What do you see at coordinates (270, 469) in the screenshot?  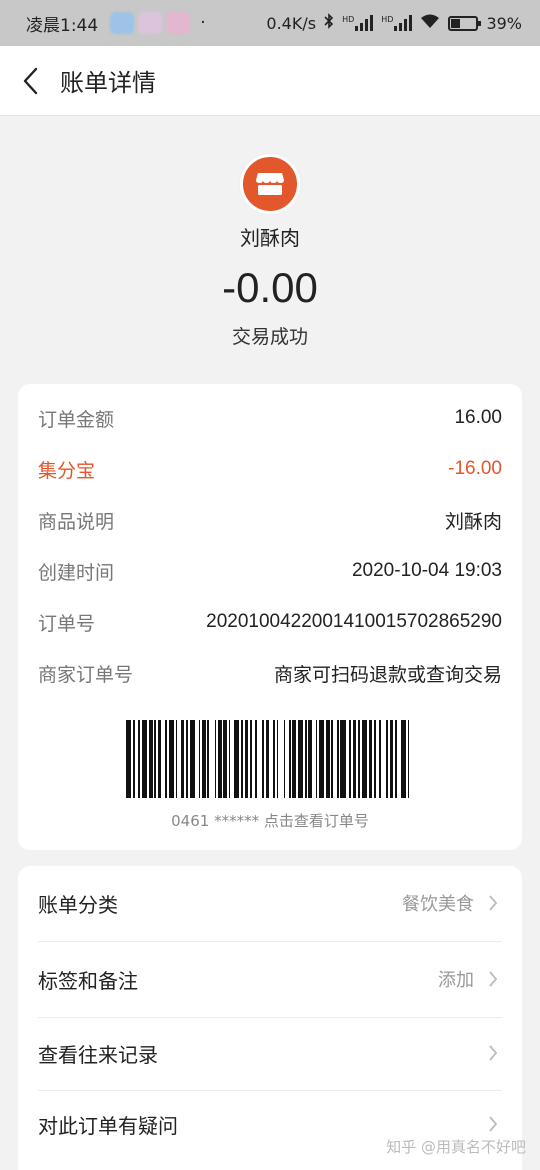 I see `detail-row-jifenbao: 集分宝 -16.00` at bounding box center [270, 469].